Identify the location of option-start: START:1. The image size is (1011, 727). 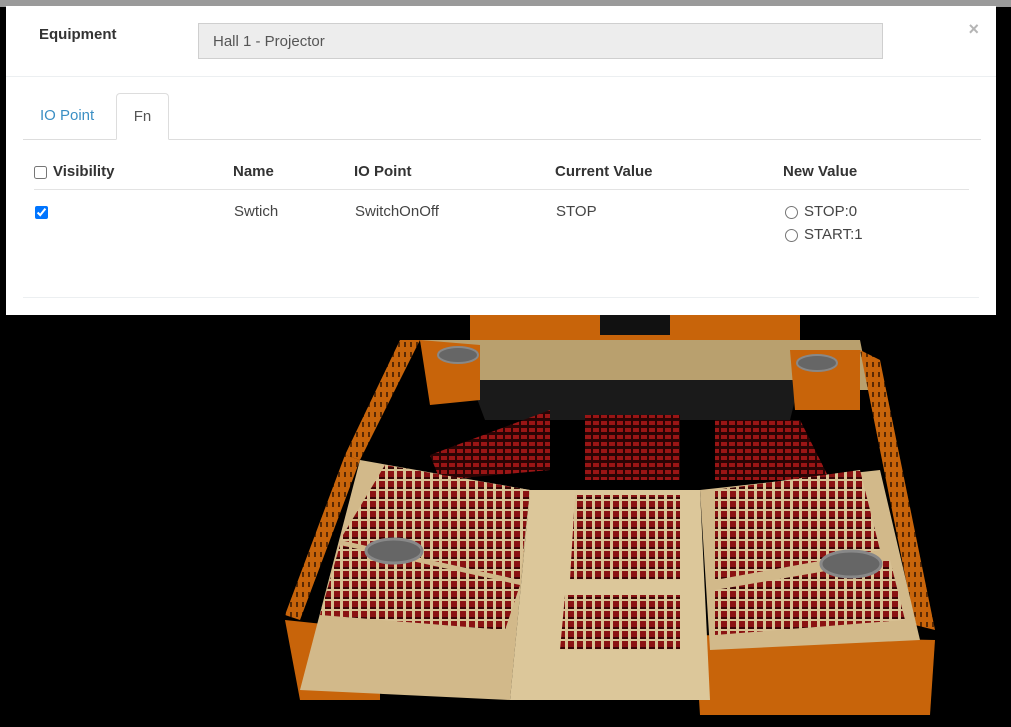
(876, 234).